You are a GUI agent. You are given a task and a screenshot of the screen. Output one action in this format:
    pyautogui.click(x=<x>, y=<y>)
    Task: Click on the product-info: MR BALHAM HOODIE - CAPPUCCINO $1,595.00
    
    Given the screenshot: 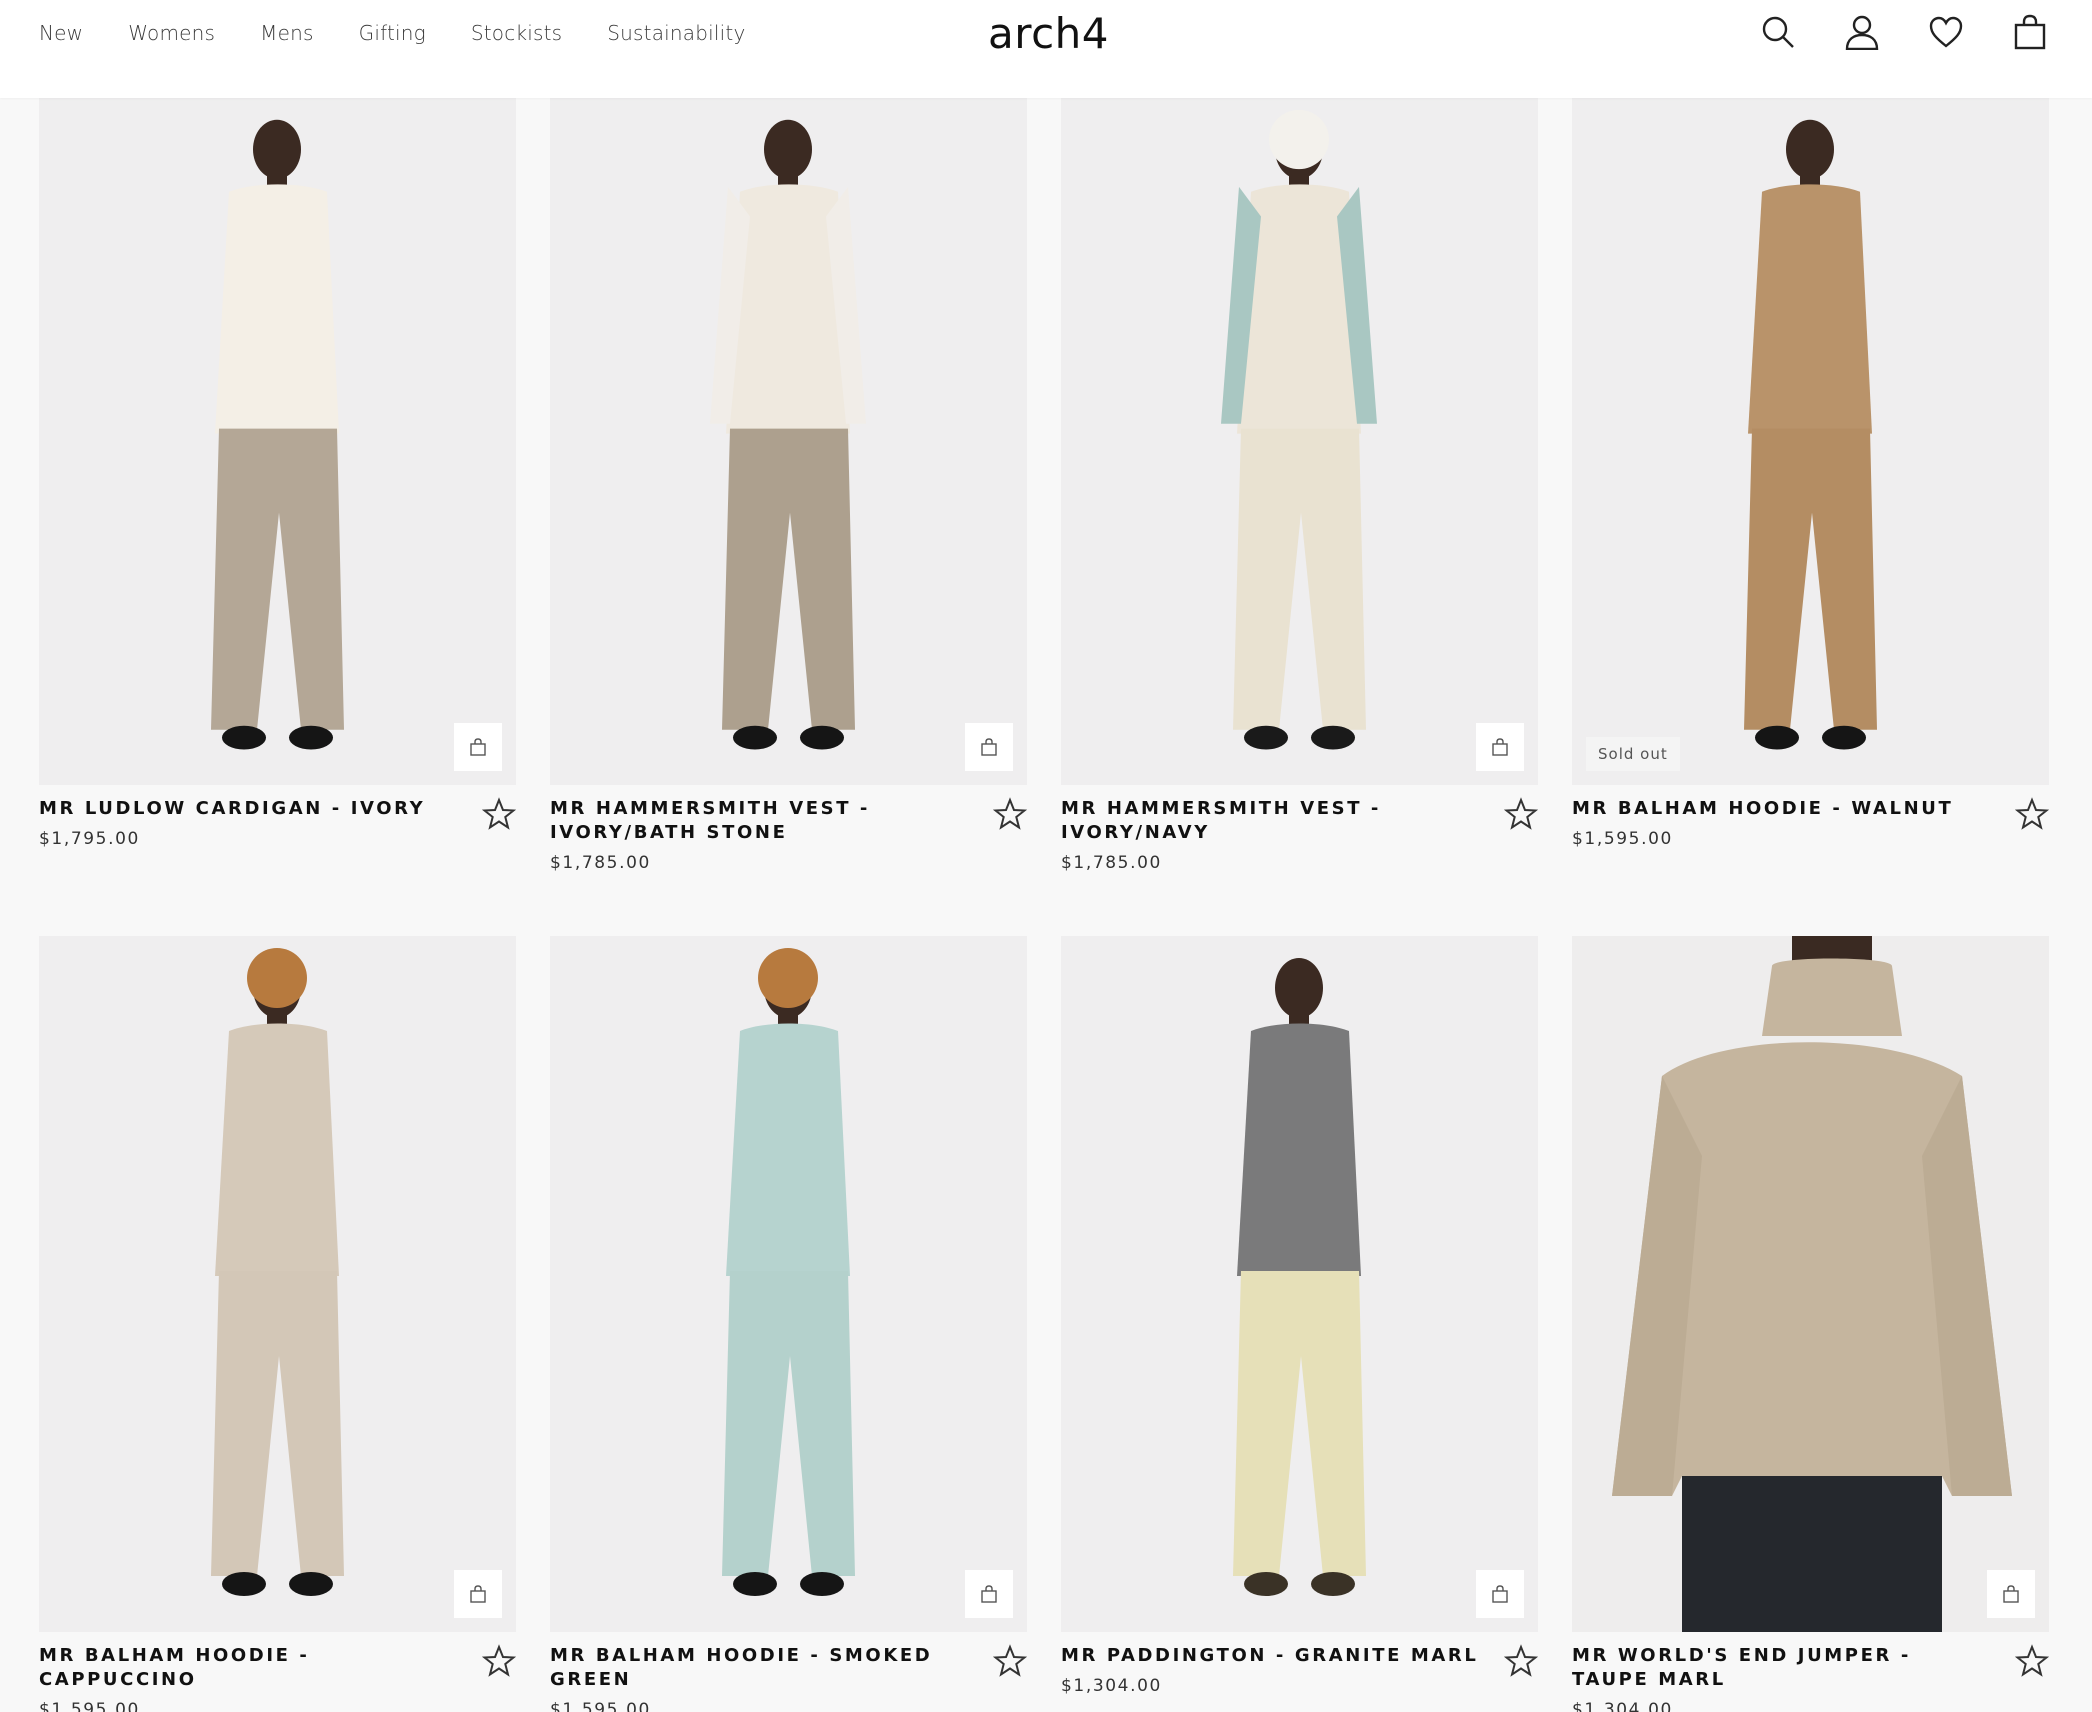 What is the action you would take?
    pyautogui.click(x=278, y=1678)
    